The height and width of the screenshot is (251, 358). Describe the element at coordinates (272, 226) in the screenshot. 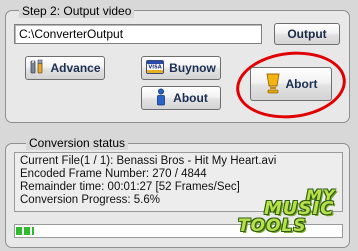

I see `logo-line-tools: TOOLS` at that location.